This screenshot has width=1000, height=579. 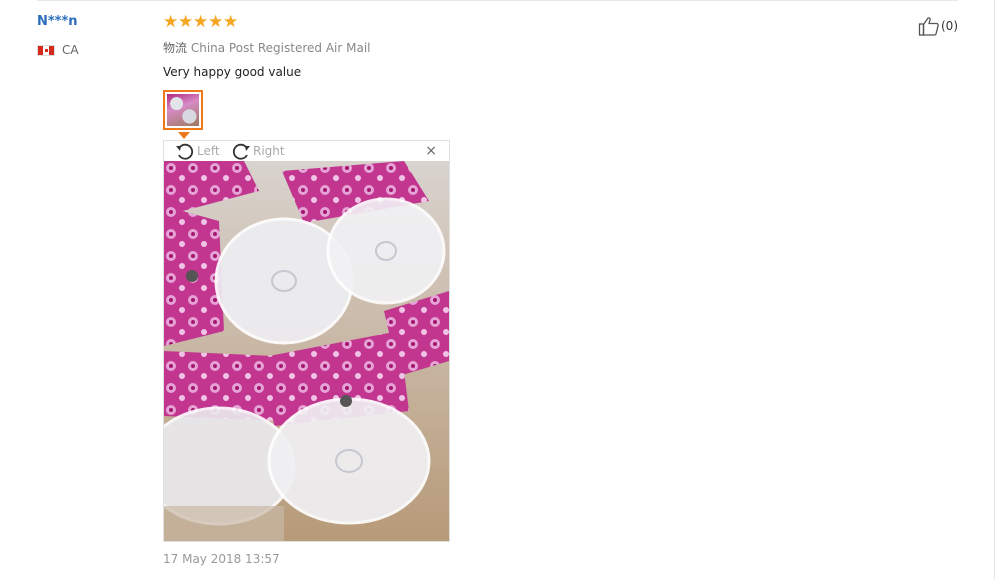 I want to click on rotate-right-label: Right, so click(x=269, y=151).